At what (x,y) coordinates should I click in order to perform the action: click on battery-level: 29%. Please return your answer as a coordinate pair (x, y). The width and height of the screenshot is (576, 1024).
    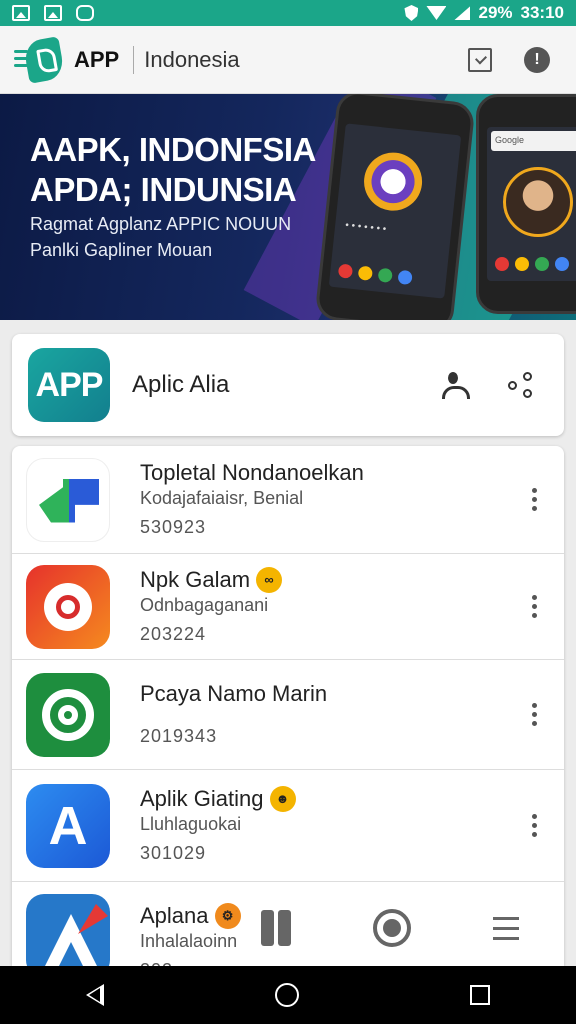
    Looking at the image, I should click on (495, 12).